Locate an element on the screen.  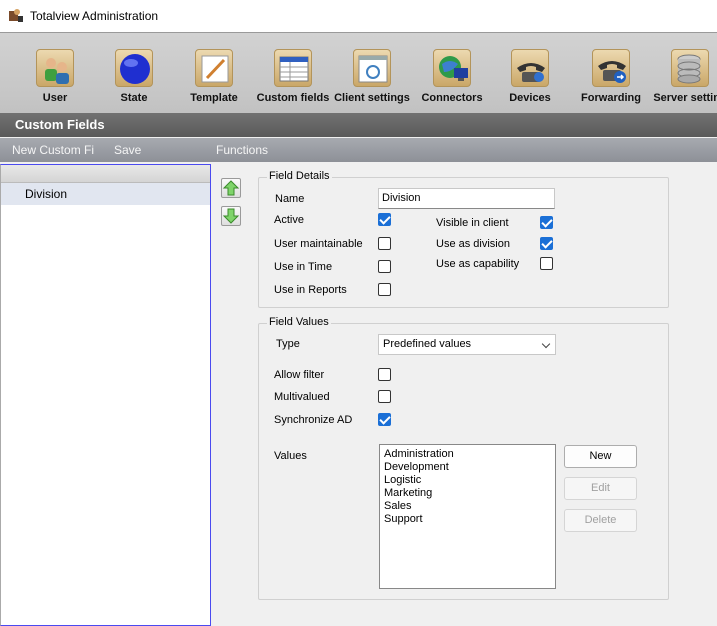
toolbar-user-button: User is located at coordinates (55, 76).